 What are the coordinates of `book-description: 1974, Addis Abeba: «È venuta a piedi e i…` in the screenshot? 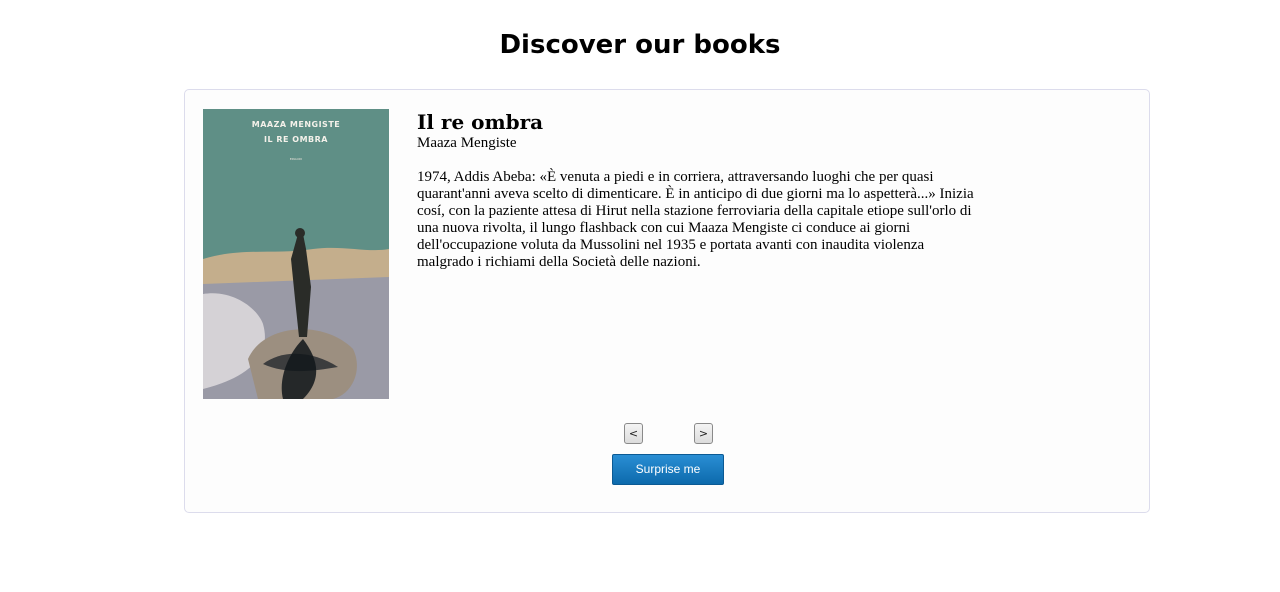 It's located at (695, 219).